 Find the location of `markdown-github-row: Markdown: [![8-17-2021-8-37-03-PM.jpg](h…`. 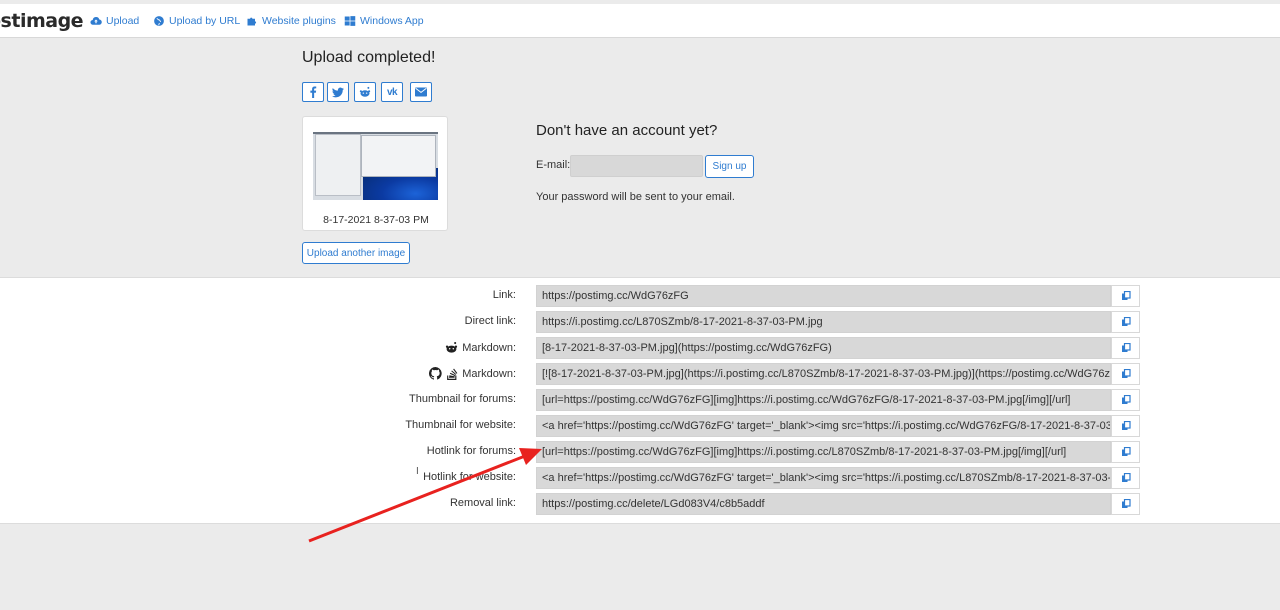

markdown-github-row: Markdown: [![8-17-2021-8-37-03-PM.jpg](h… is located at coordinates (640, 374).